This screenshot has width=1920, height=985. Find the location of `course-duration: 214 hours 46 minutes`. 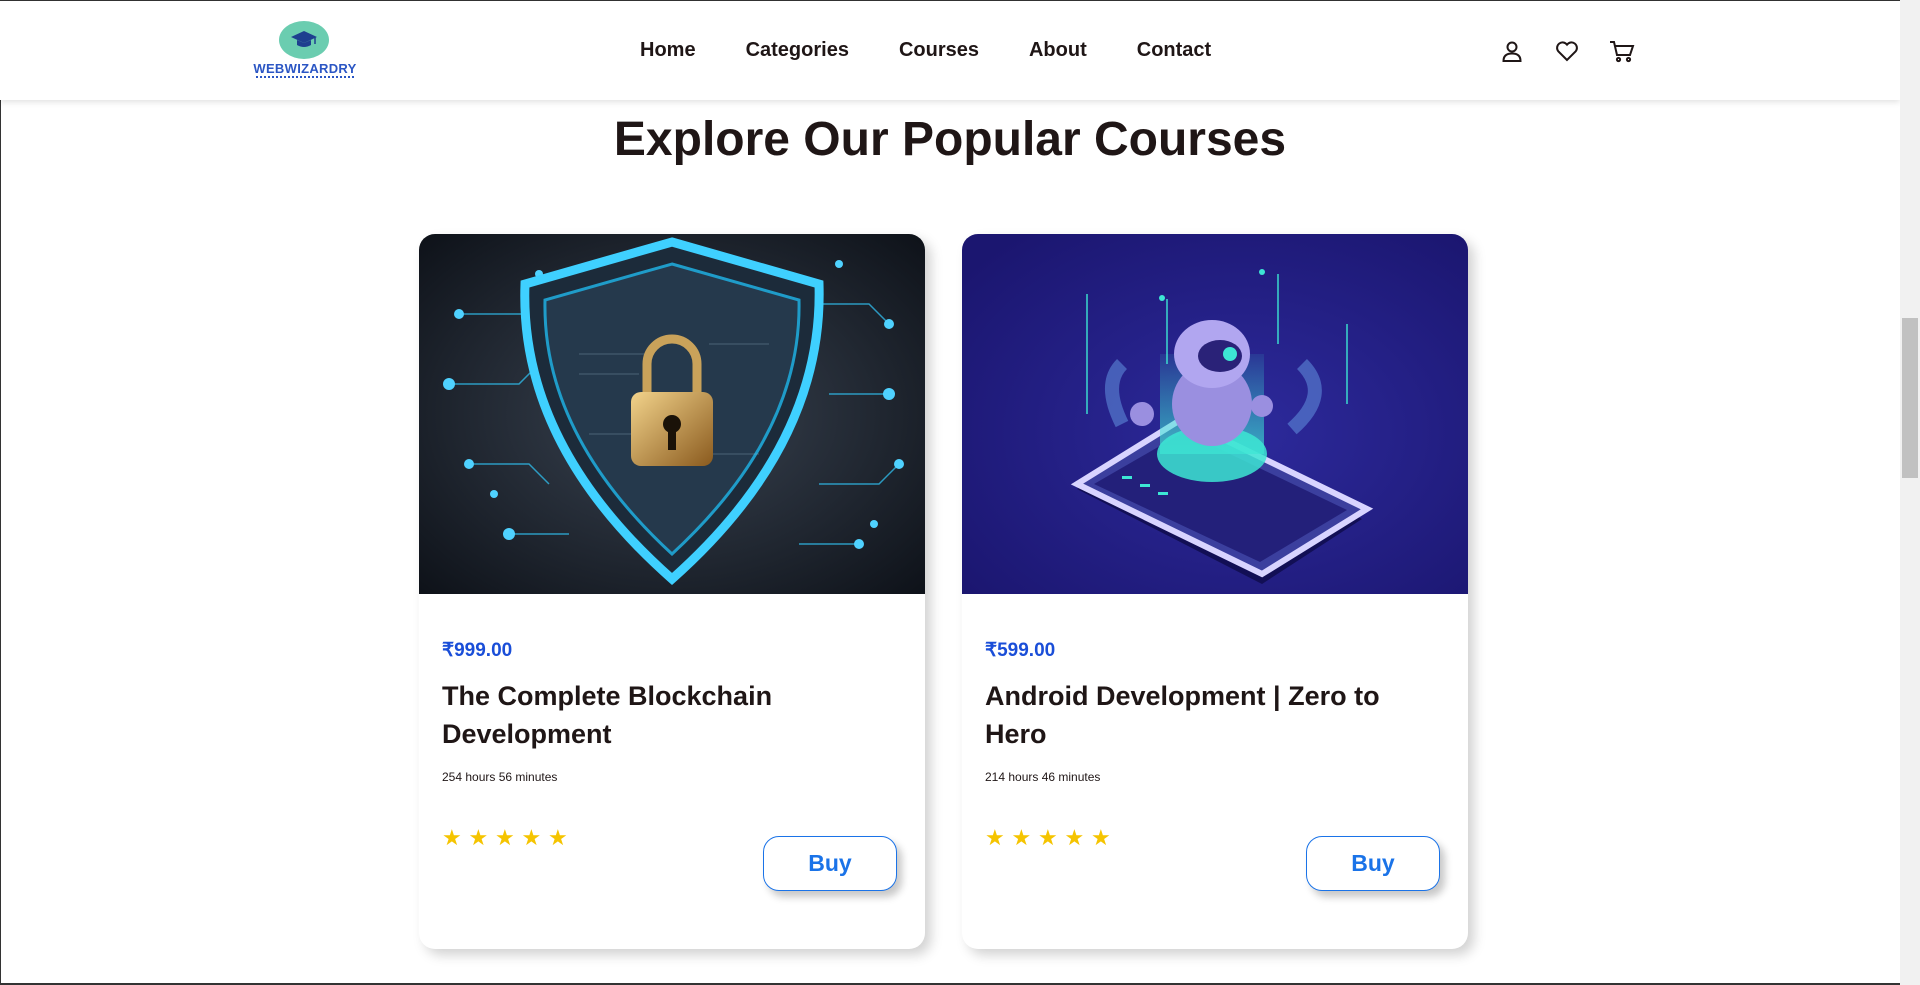

course-duration: 214 hours 46 minutes is located at coordinates (1043, 777).